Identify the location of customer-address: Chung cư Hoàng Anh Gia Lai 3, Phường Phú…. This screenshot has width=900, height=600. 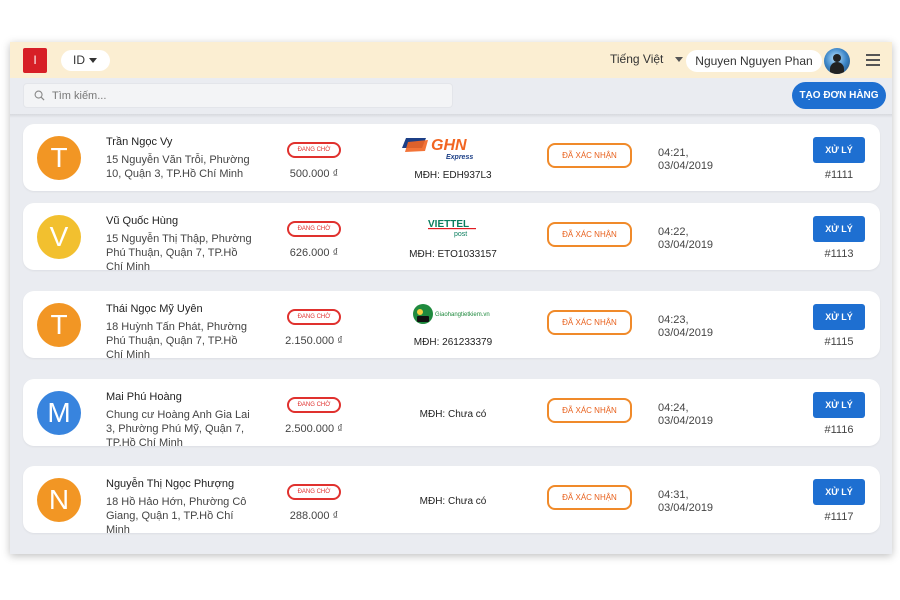
(178, 429).